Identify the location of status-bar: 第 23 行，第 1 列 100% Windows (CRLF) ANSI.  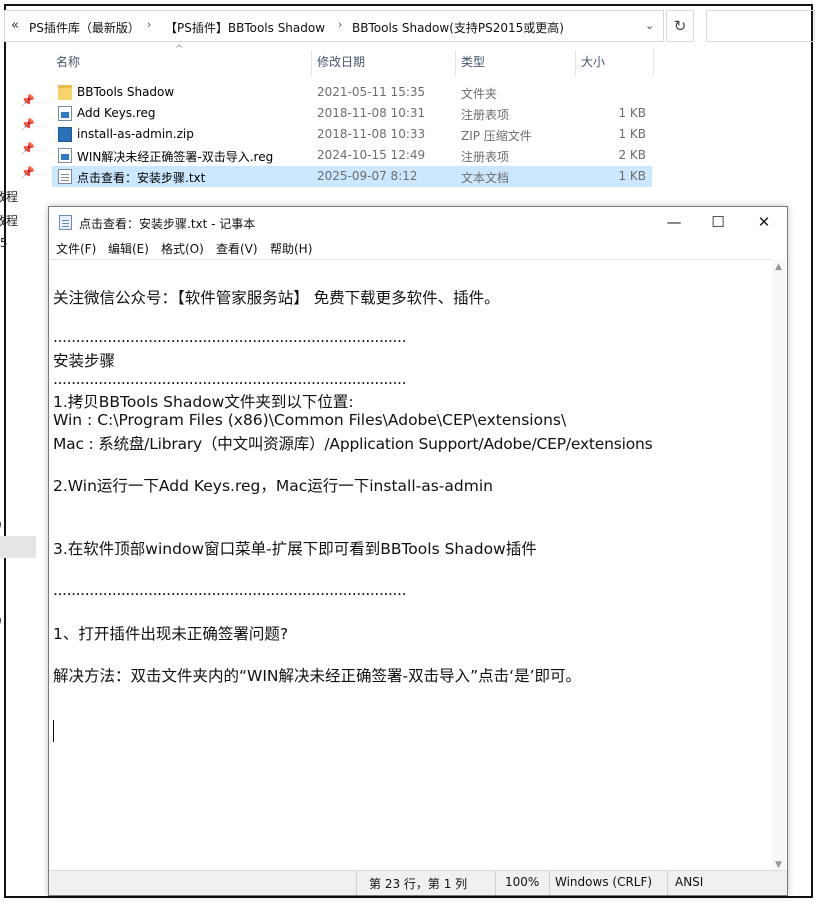
(418, 882).